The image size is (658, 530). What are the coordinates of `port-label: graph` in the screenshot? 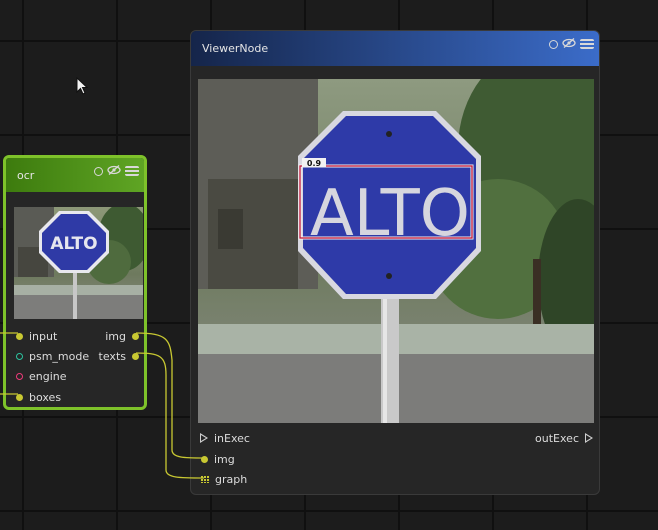 It's located at (231, 479).